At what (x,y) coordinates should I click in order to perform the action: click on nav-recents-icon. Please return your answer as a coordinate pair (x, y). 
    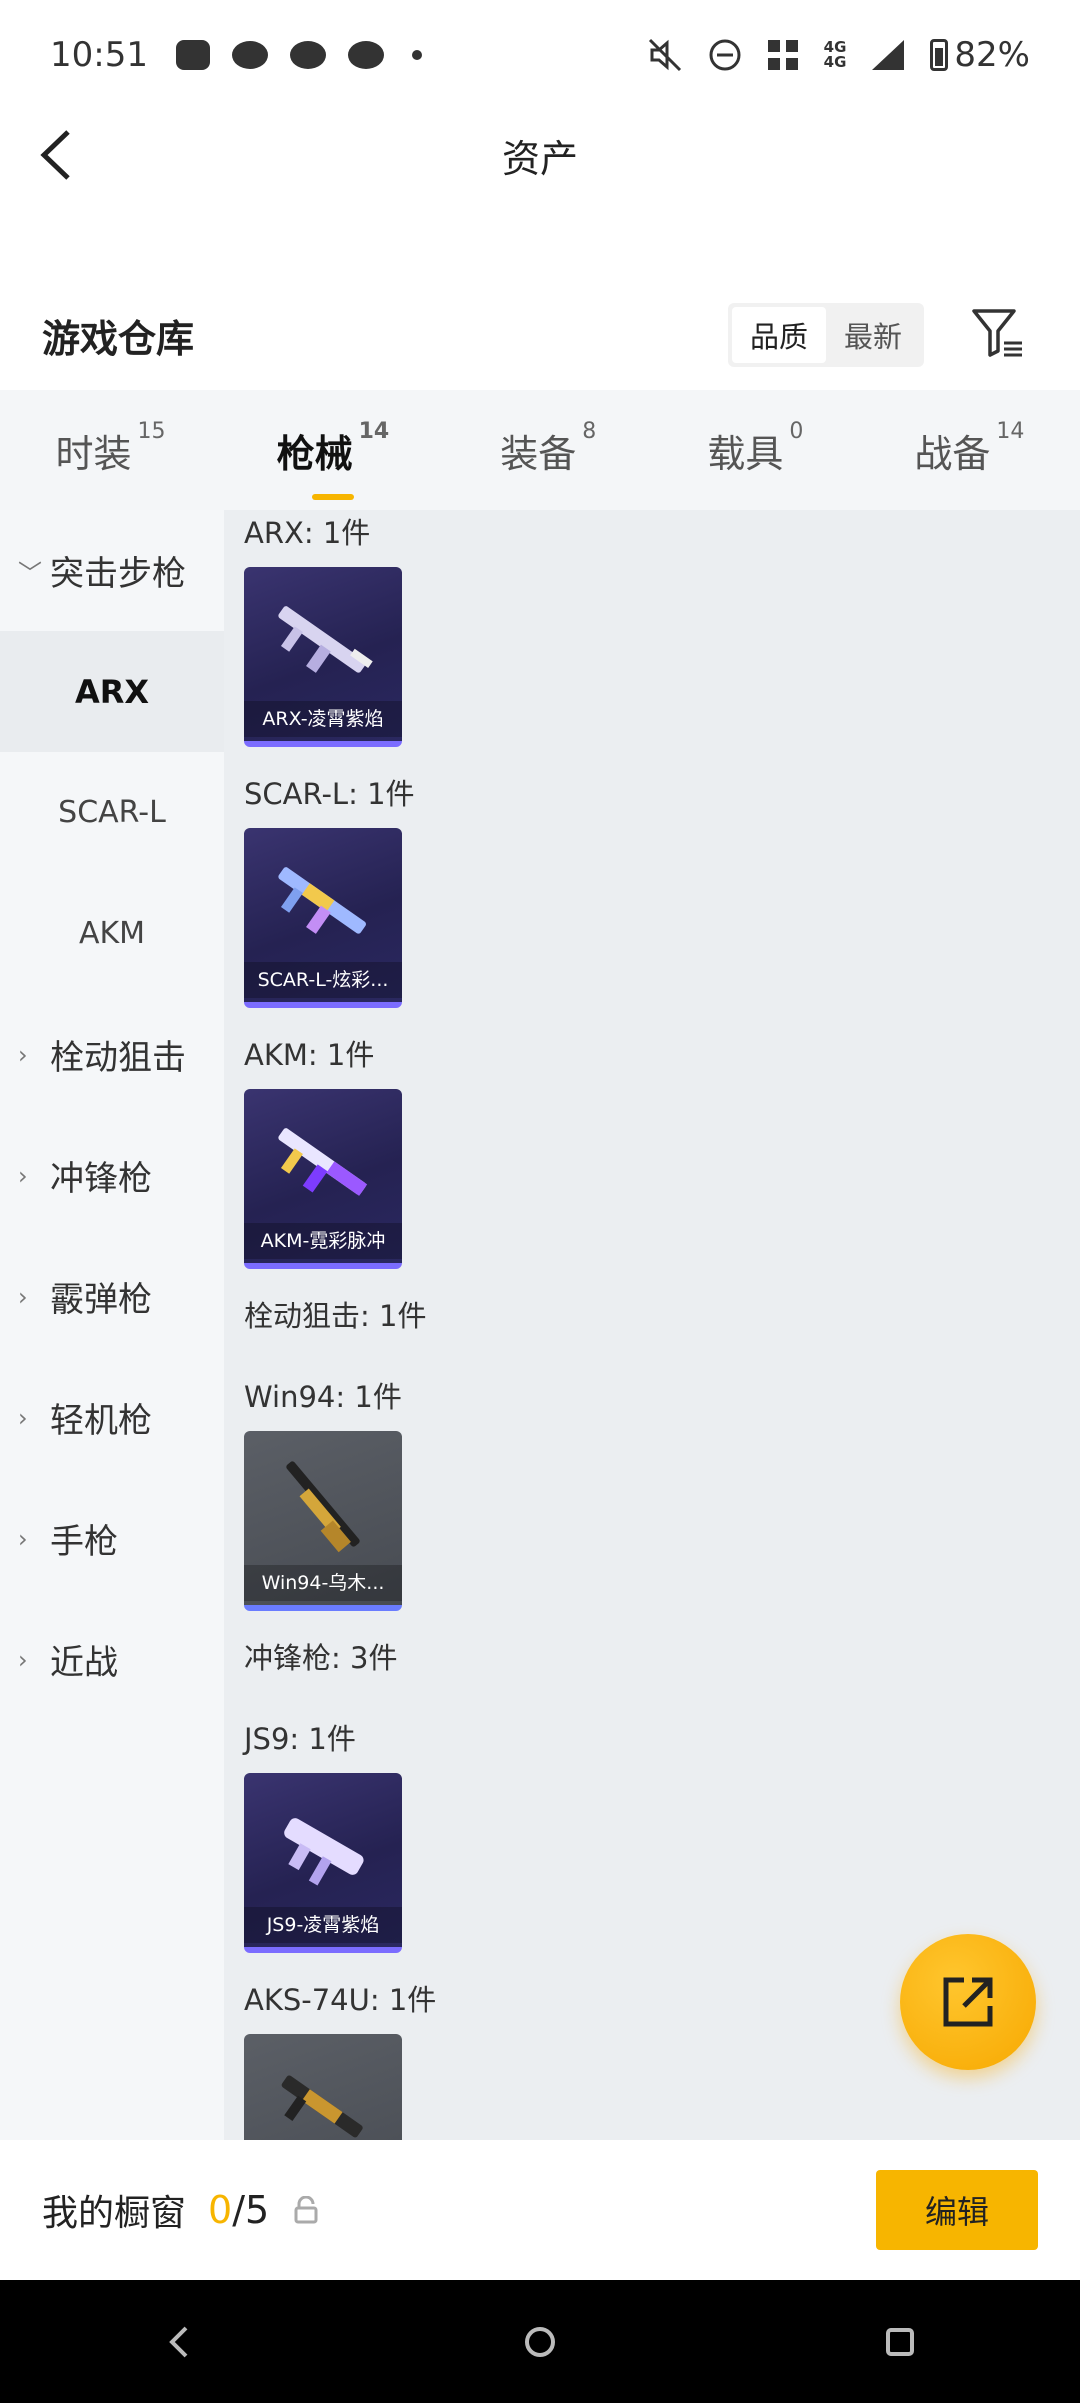
    Looking at the image, I should click on (900, 2342).